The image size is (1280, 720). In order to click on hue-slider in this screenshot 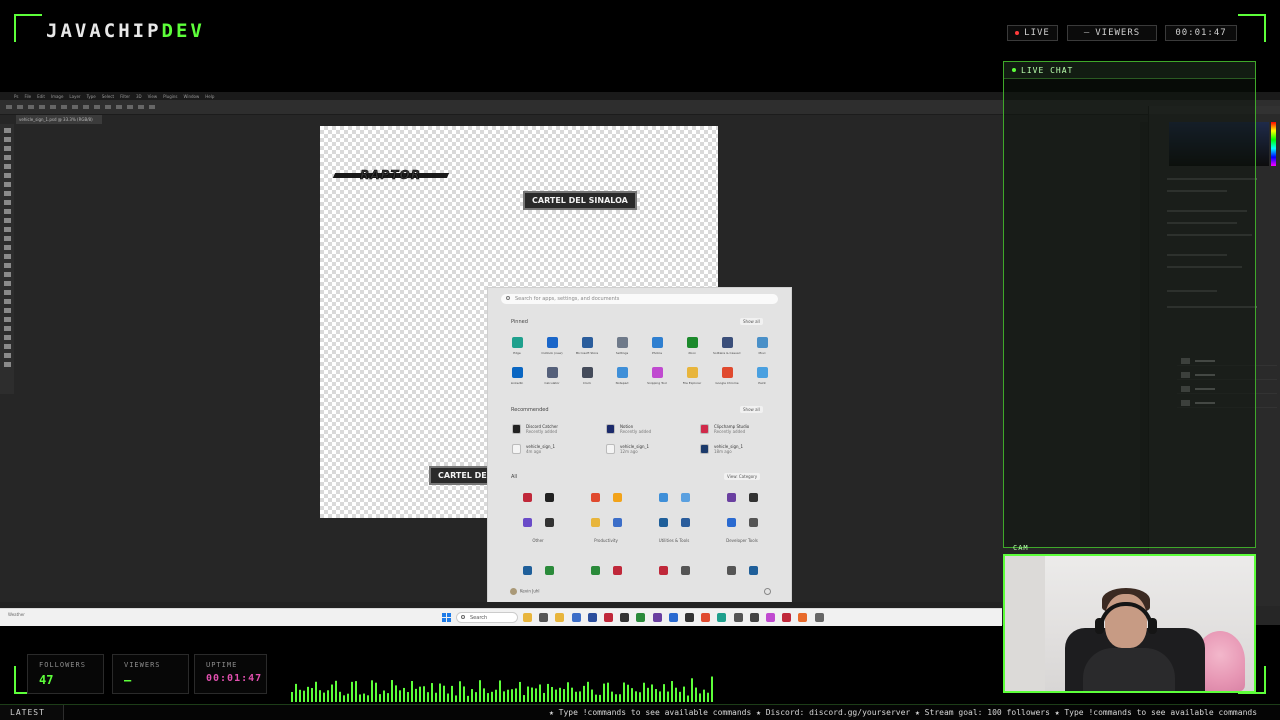, I will do `click(1273, 144)`.